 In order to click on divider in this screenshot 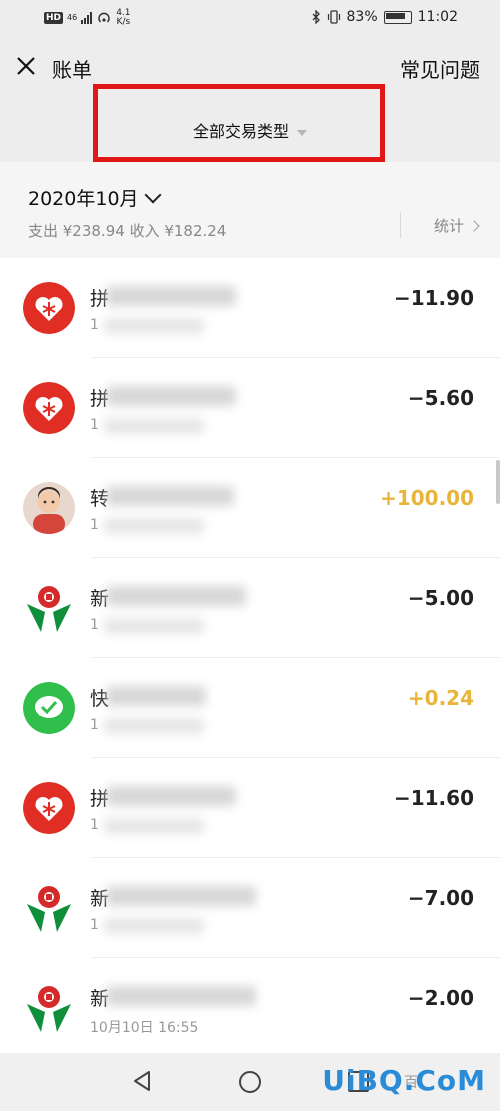, I will do `click(400, 225)`.